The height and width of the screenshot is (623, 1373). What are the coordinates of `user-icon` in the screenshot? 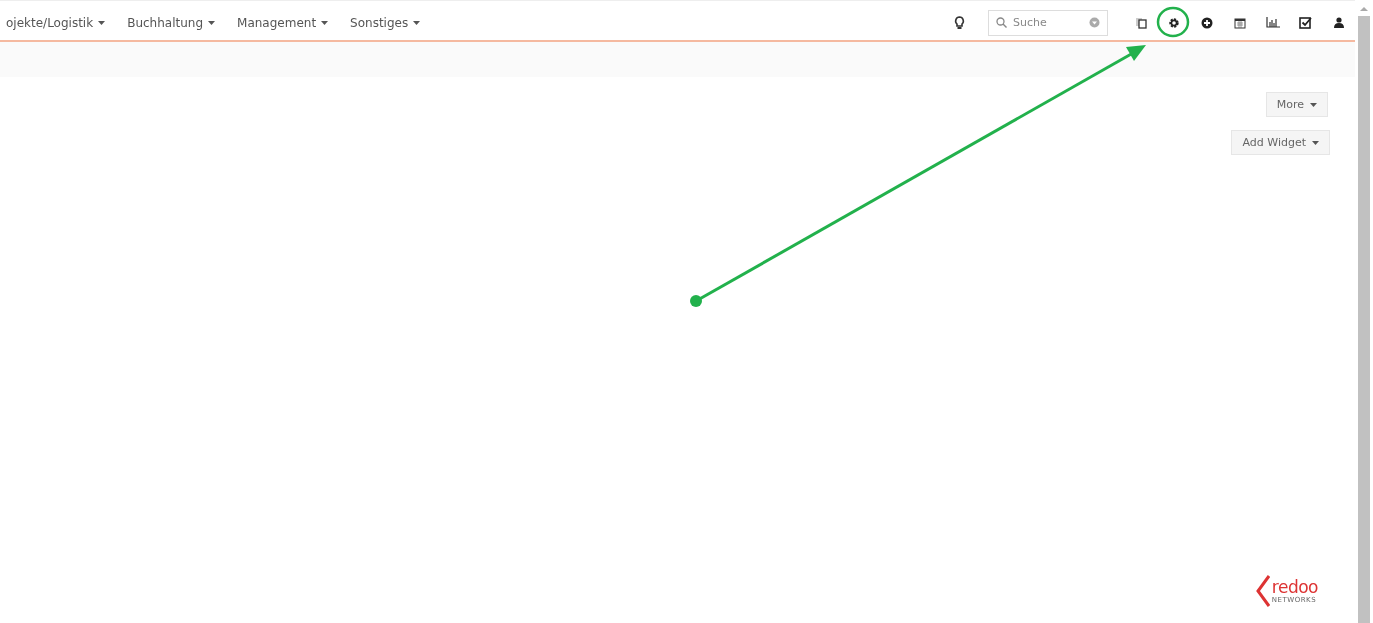 It's located at (1338, 22).